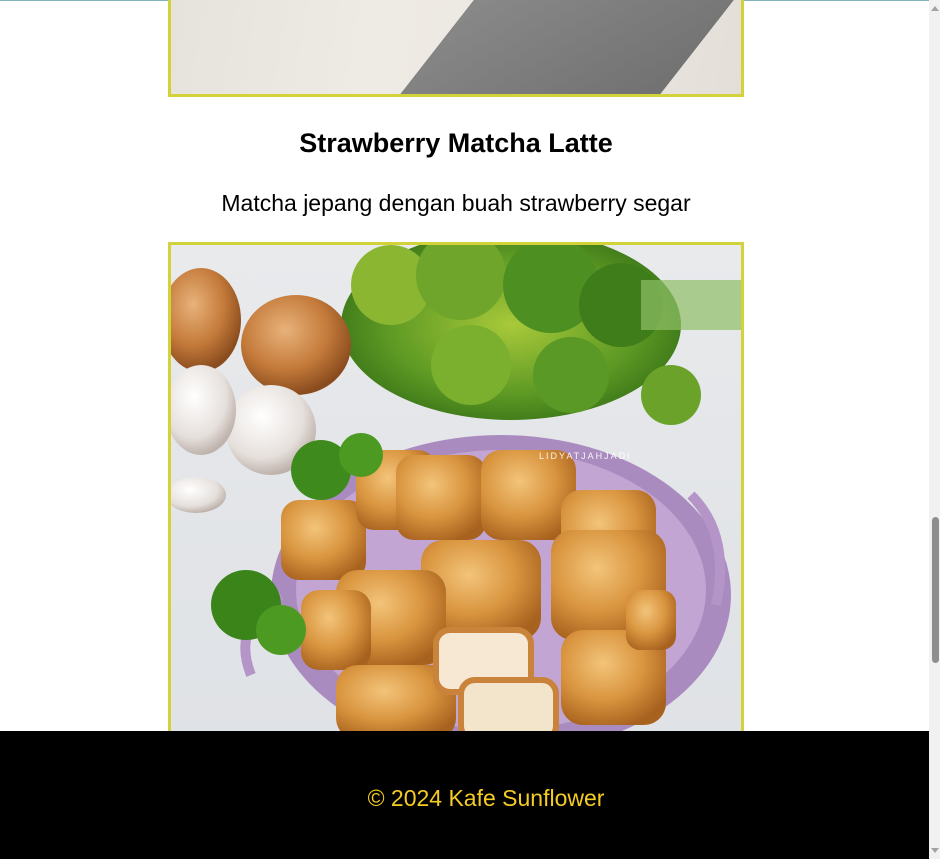  Describe the element at coordinates (486, 798) in the screenshot. I see `footer-copyright: © 2024 Kafe Sunflower` at that location.